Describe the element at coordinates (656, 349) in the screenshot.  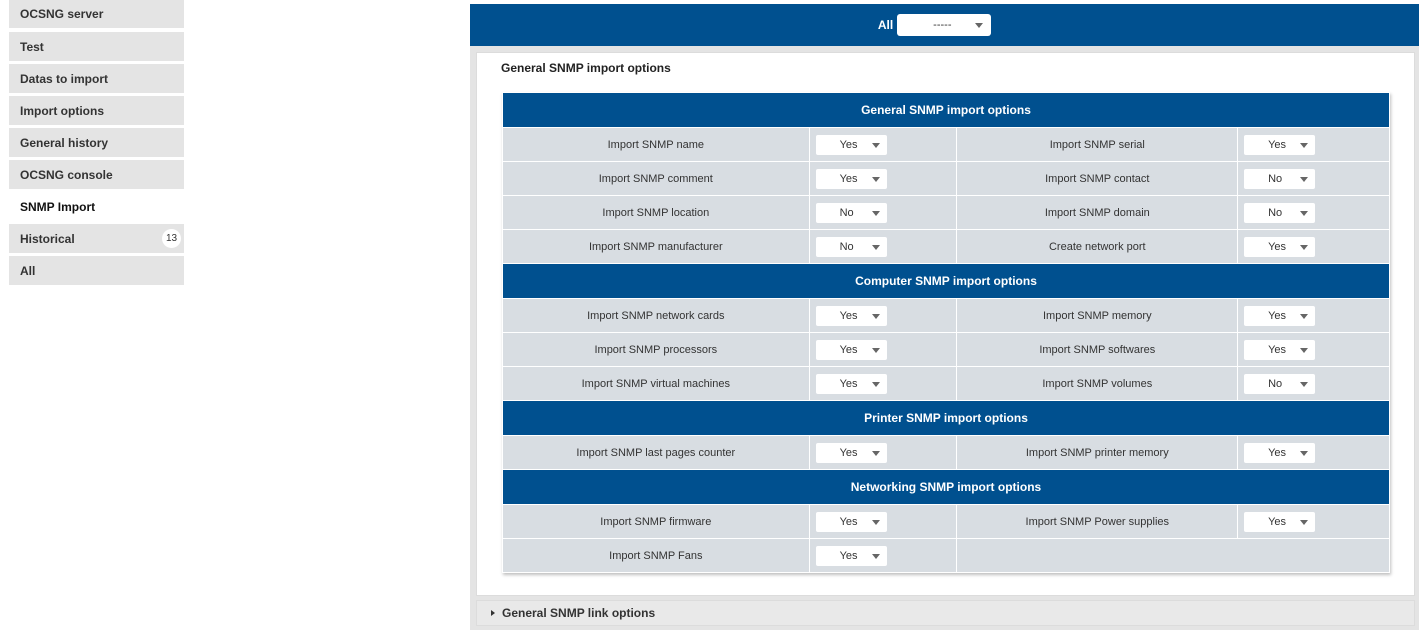
I see `option-label: Import SNMP processors` at that location.